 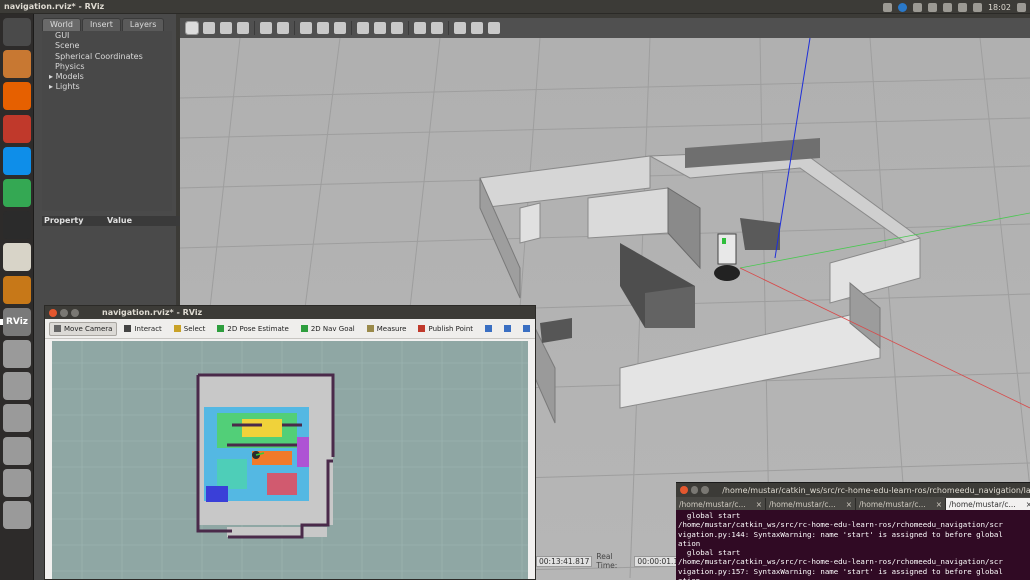 I want to click on box-shape-icon, so click(x=306, y=28).